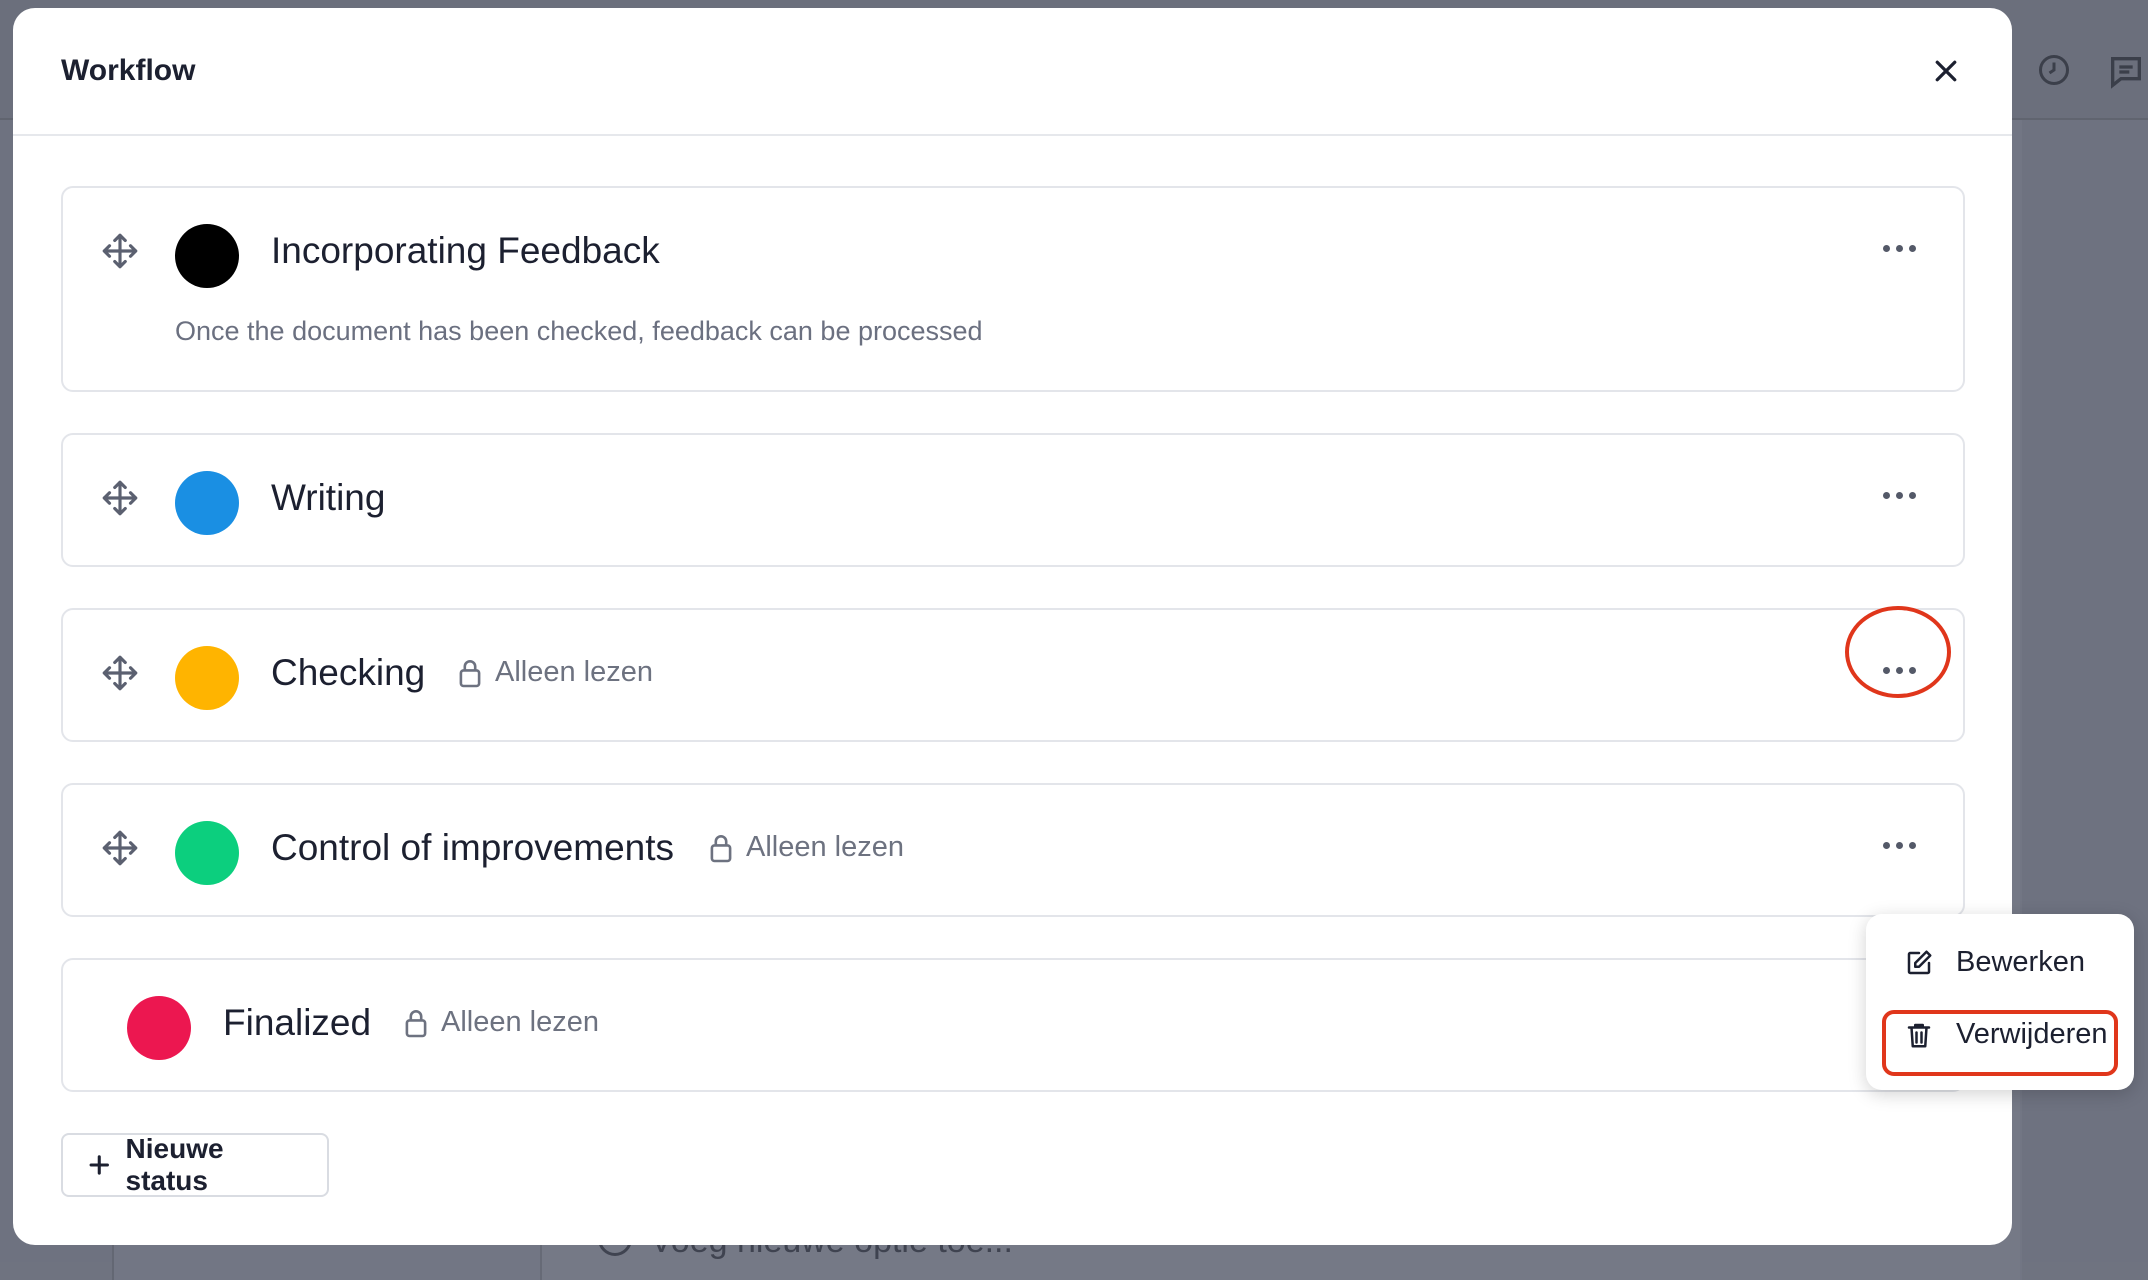 The image size is (2148, 1280). I want to click on context-menu: Bewerken Verwijderen, so click(2000, 1002).